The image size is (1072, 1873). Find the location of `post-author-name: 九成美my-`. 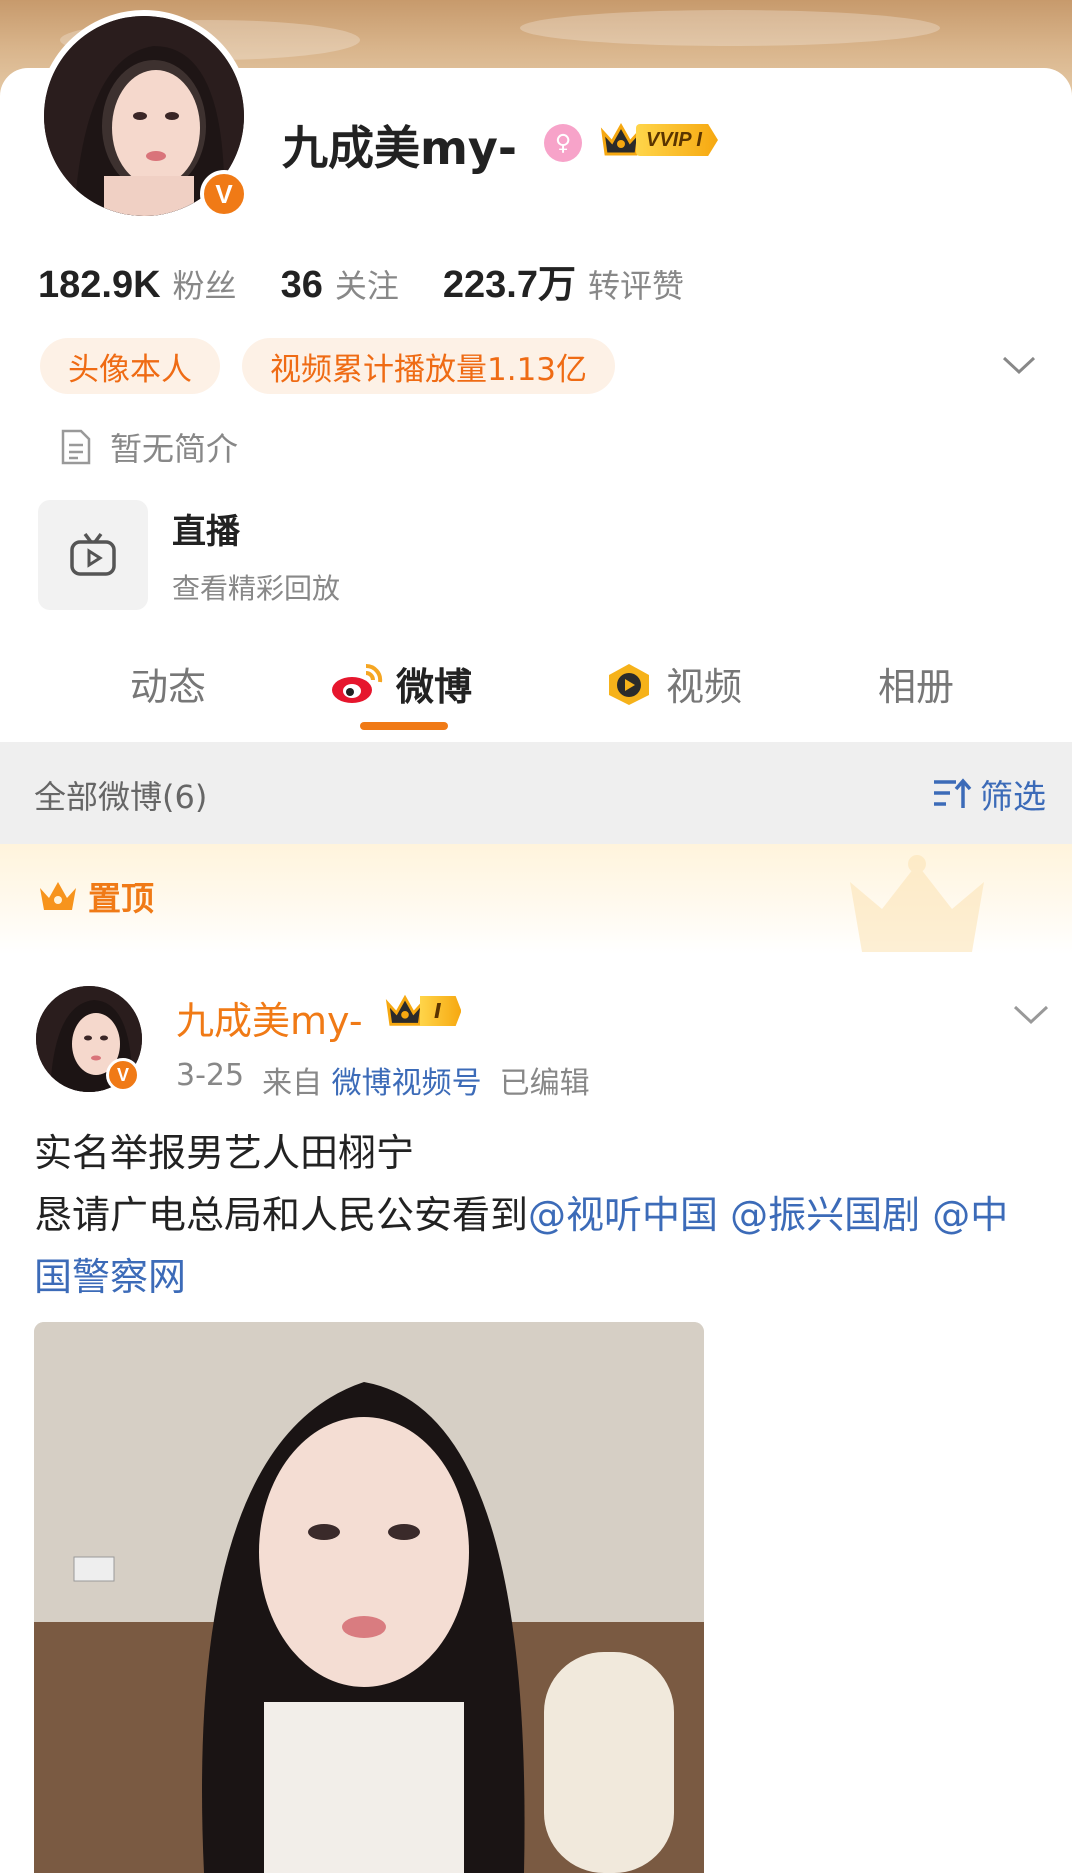

post-author-name: 九成美my- is located at coordinates (269, 1017).